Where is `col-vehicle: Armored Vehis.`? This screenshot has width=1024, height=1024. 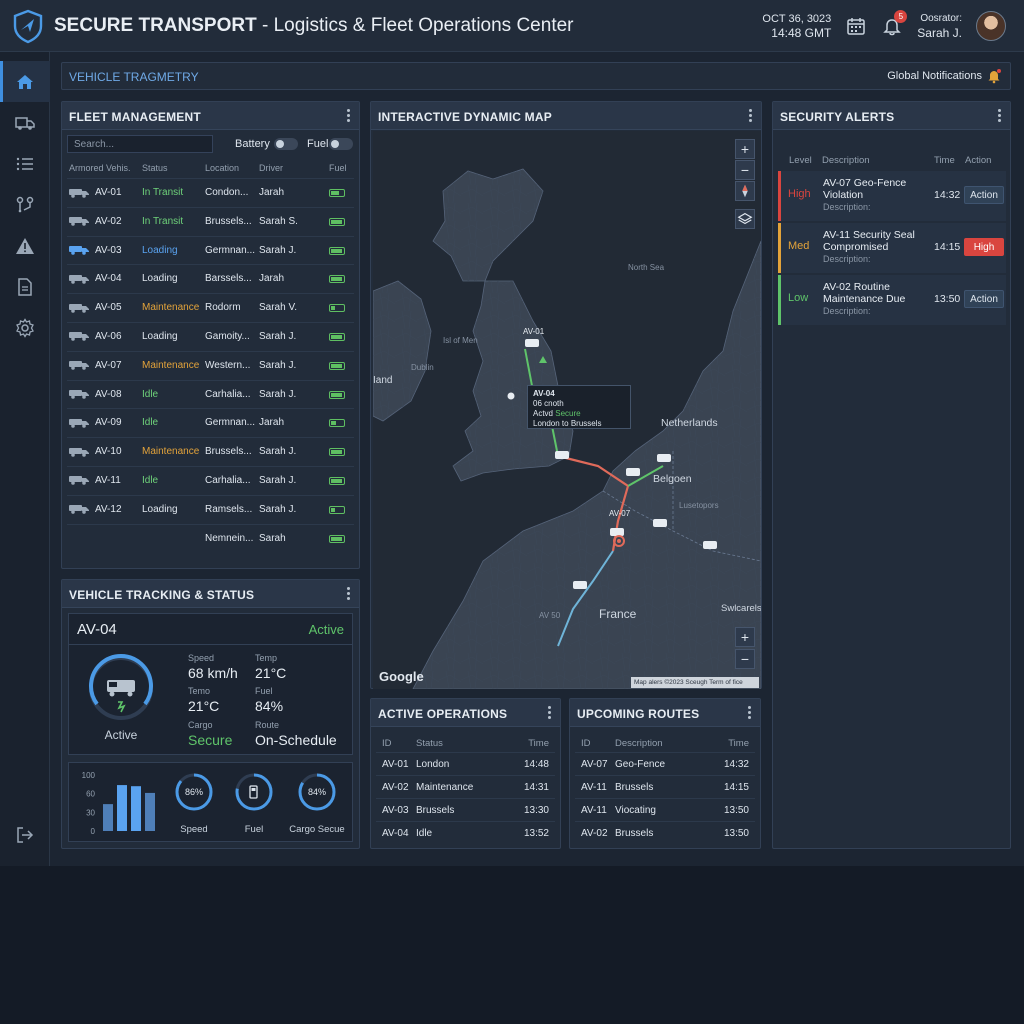
col-vehicle: Armored Vehis. is located at coordinates (104, 168).